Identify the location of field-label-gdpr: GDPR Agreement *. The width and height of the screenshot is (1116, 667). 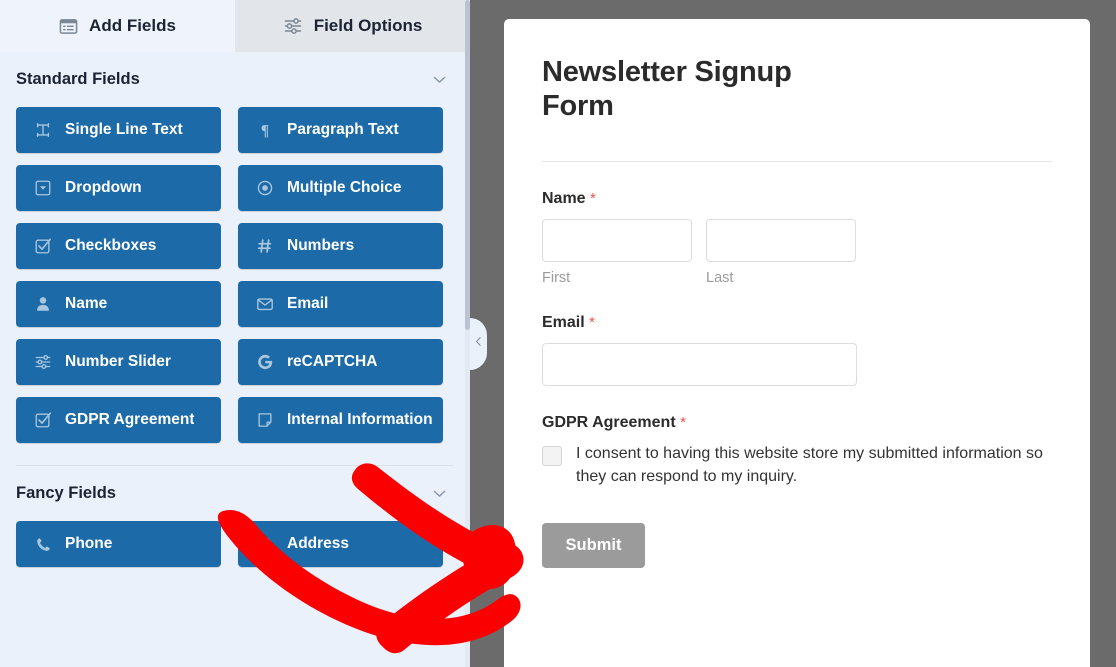
(797, 423).